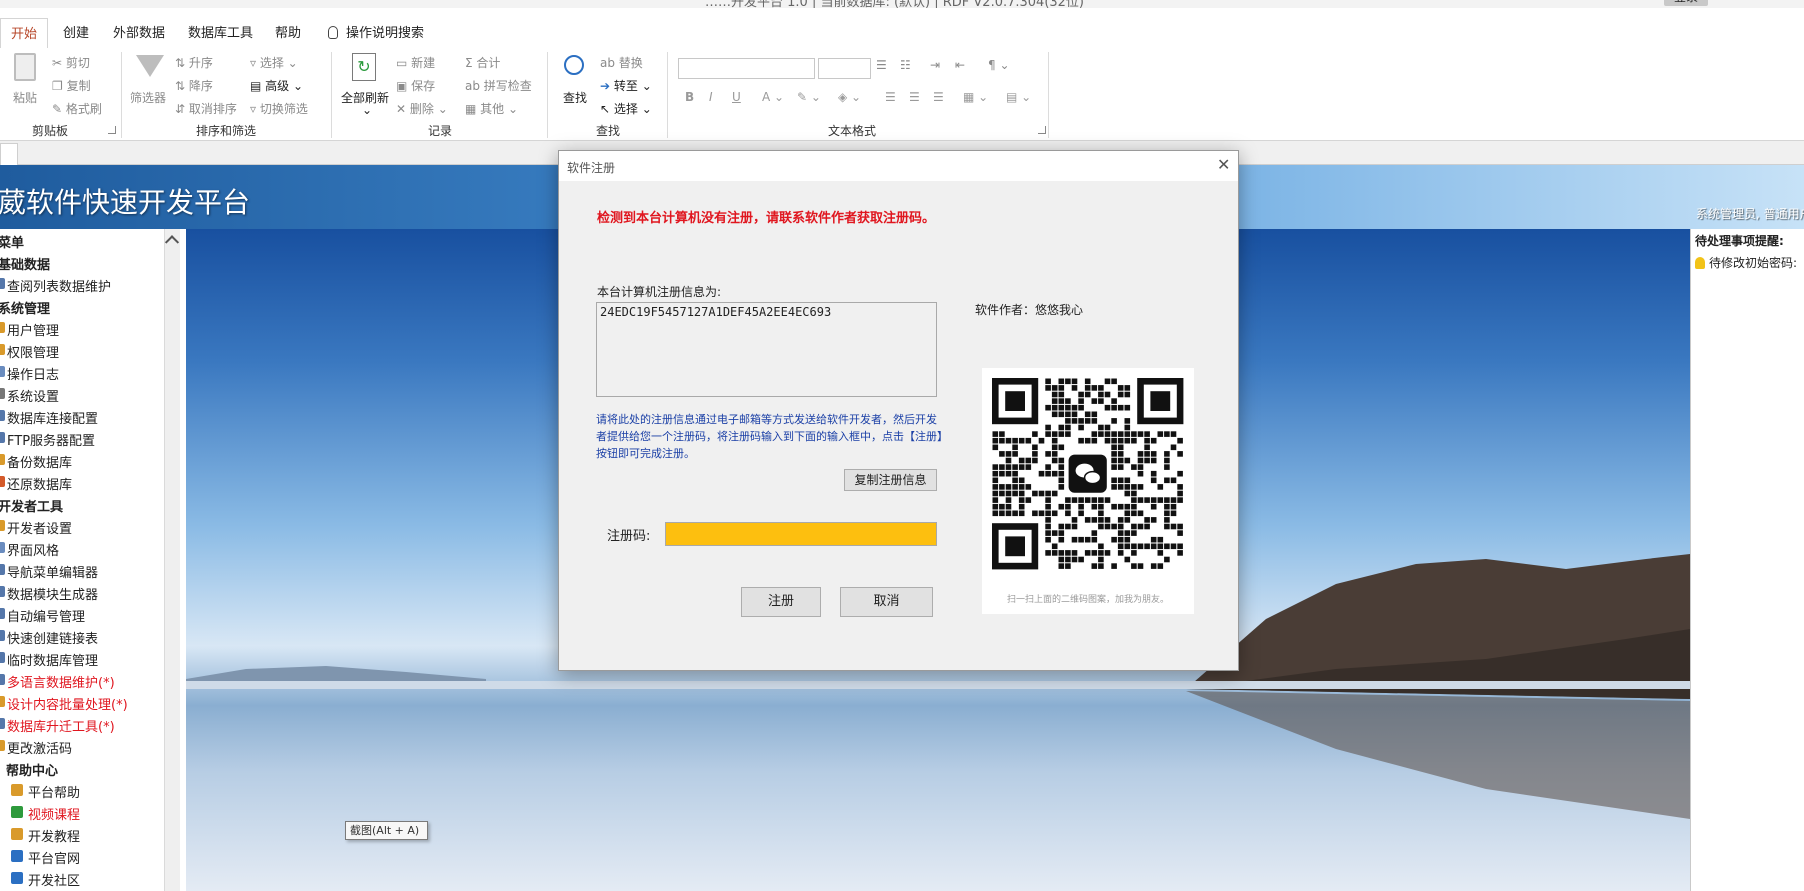 The height and width of the screenshot is (891, 1804). What do you see at coordinates (148, 98) in the screenshot?
I see `filter-label: 筛选器` at bounding box center [148, 98].